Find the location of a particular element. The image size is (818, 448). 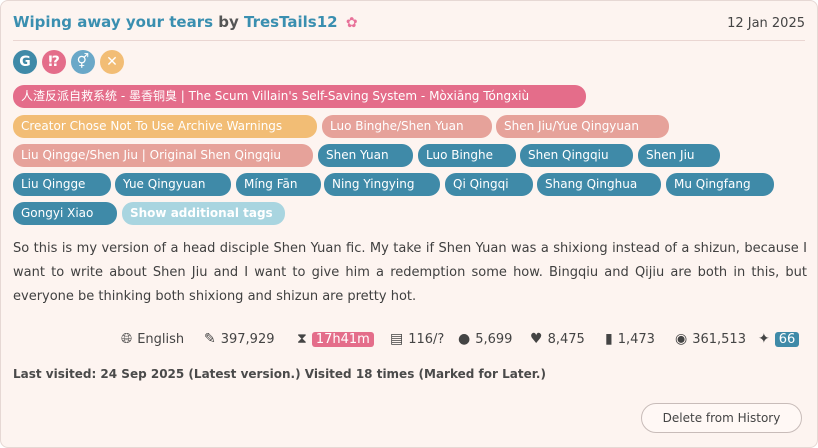

character-tag: Shen Qingqiu is located at coordinates (576, 155).